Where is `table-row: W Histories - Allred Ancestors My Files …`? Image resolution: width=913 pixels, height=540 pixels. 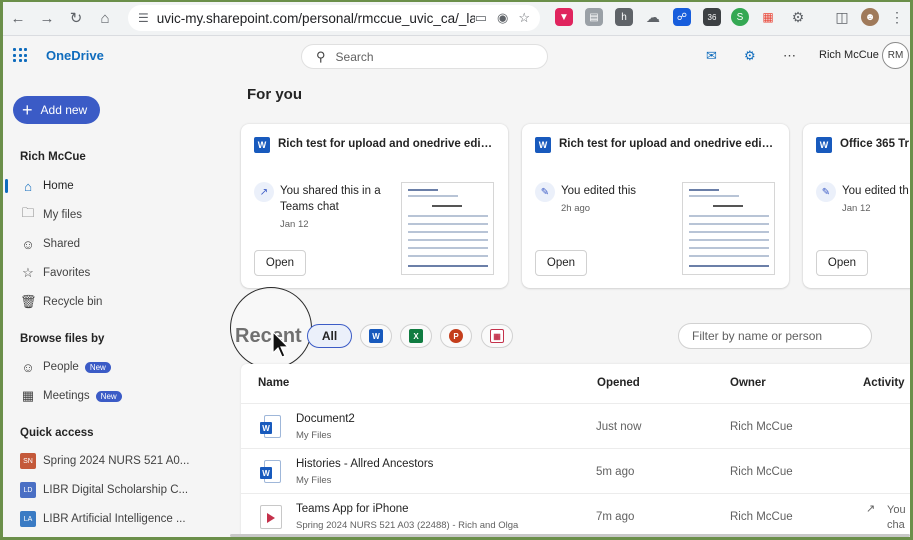 table-row: W Histories - Allred Ancestors My Files … is located at coordinates (575, 470).